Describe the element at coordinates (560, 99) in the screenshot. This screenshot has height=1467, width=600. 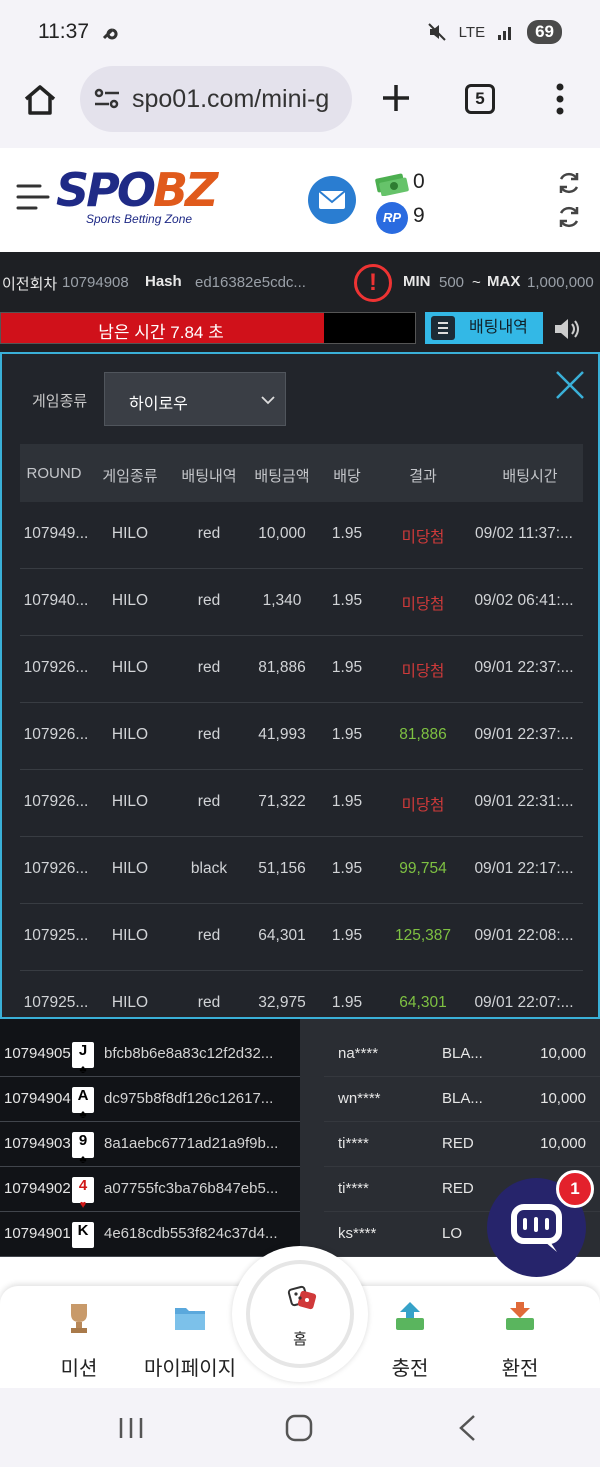
I see `more-menu-icon` at that location.